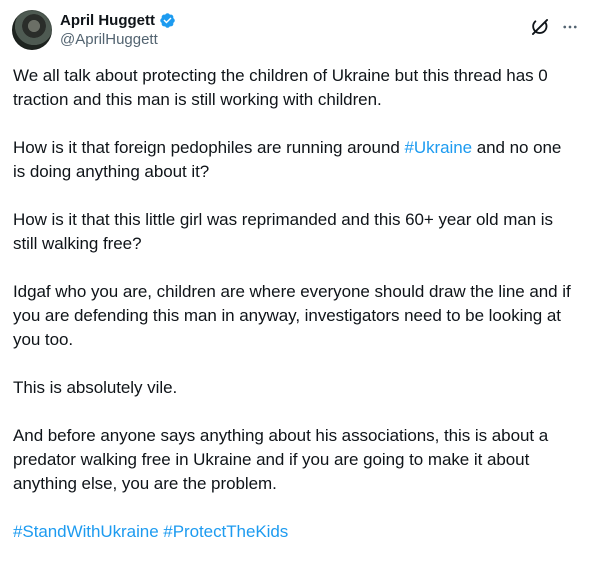 The image size is (592, 568). What do you see at coordinates (296, 30) in the screenshot?
I see `tweet-header: April Huggett @AprilHuggett` at bounding box center [296, 30].